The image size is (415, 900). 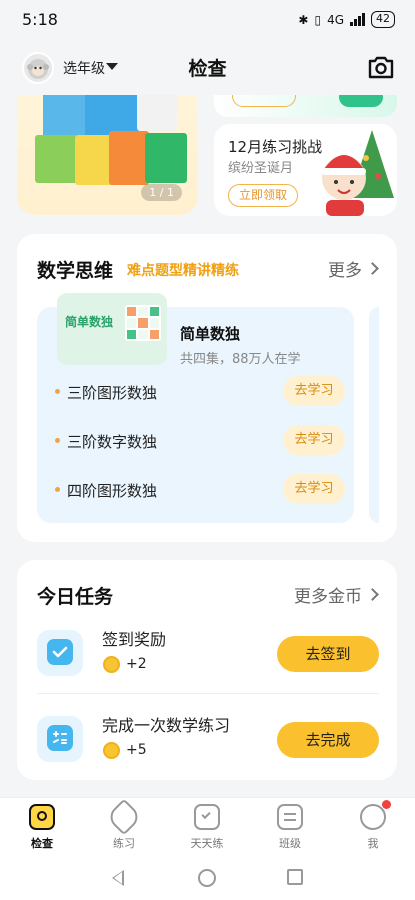 I want to click on network-type: 4G, so click(x=335, y=19).